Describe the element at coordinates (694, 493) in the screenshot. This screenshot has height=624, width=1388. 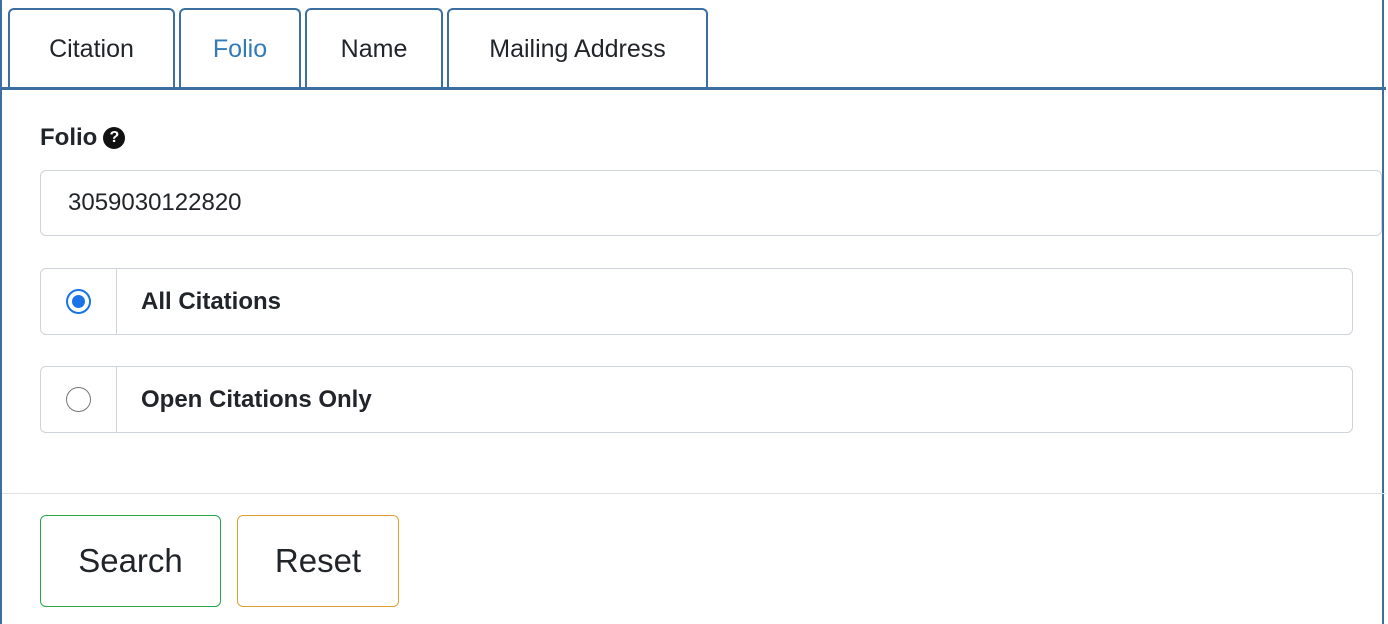
I see `footer-divider` at that location.